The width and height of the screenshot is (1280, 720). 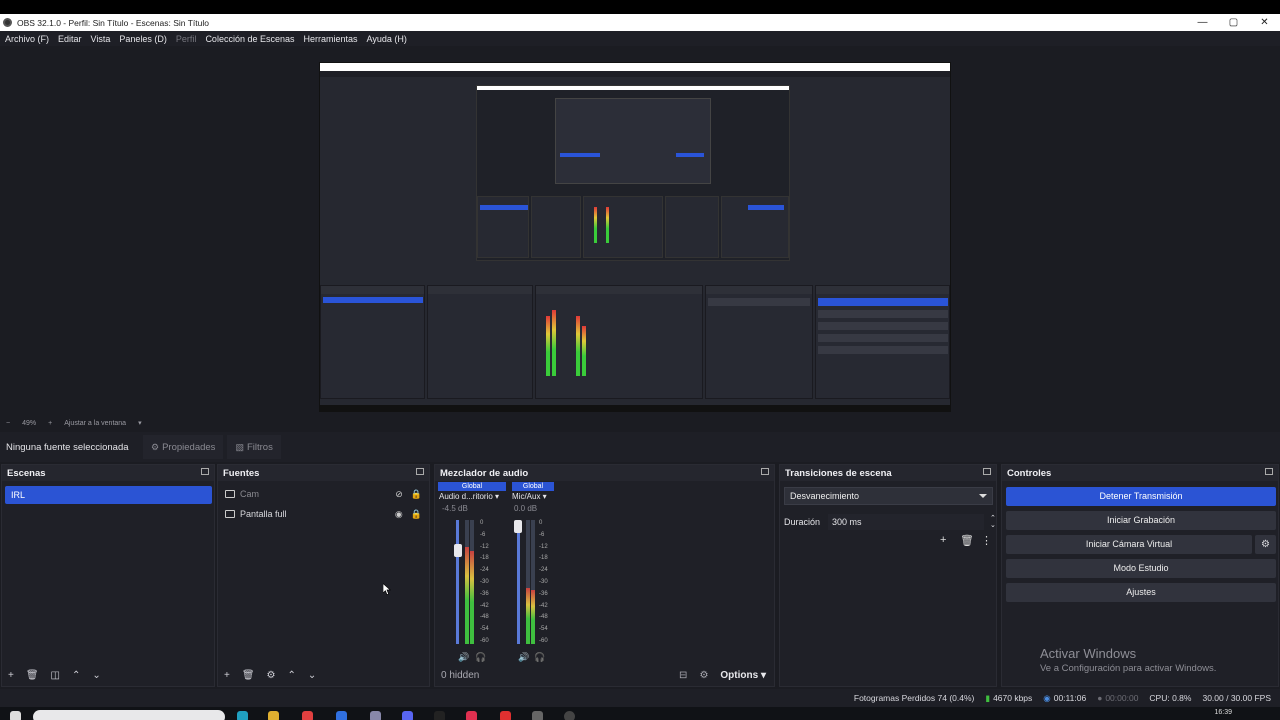 I want to click on eye-hidden-icon: ⊘, so click(x=399, y=494).